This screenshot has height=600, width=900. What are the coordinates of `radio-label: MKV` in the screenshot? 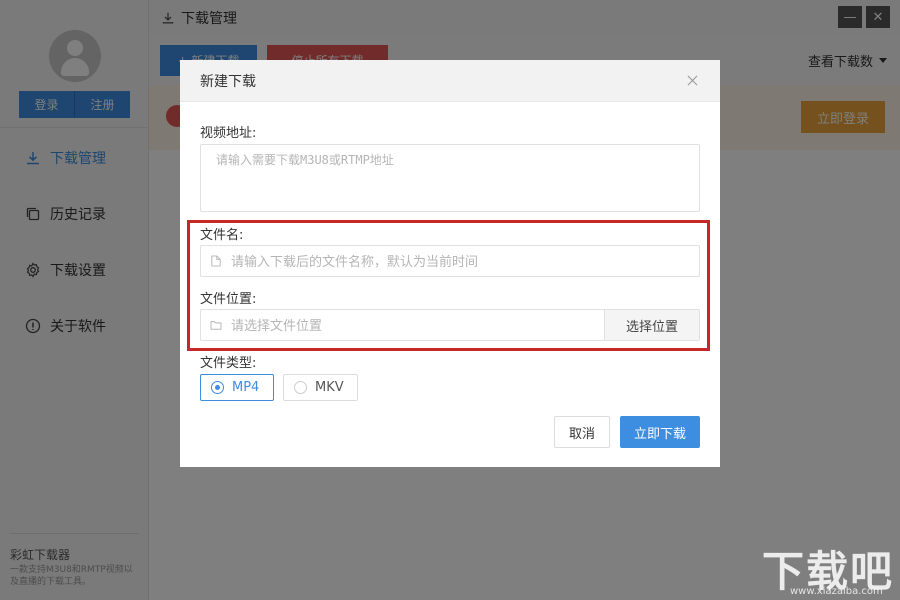 It's located at (329, 387).